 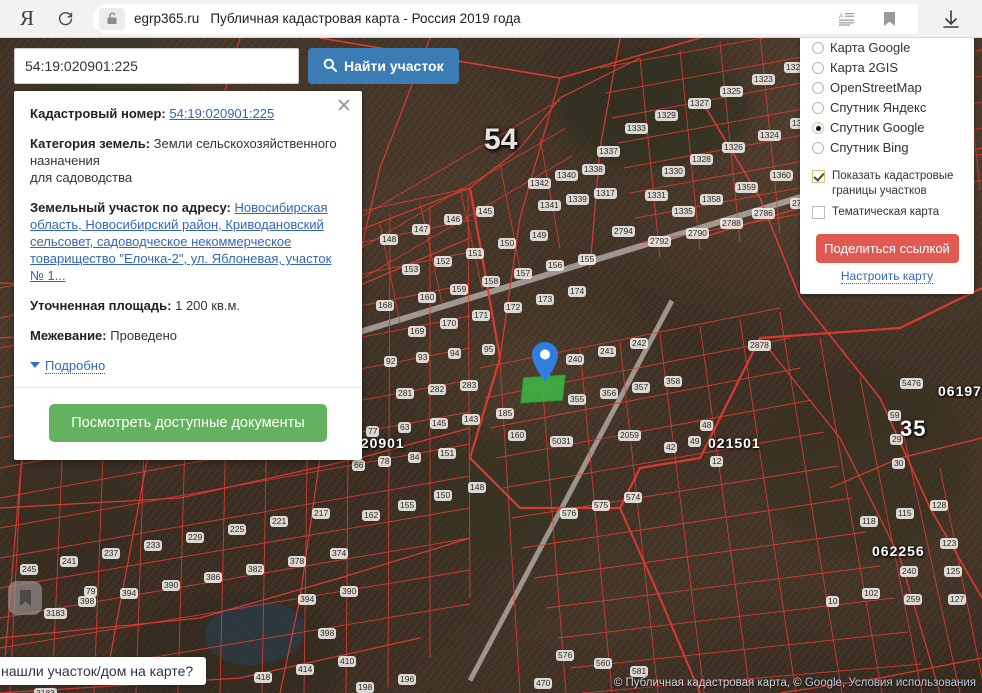 What do you see at coordinates (103, 671) in the screenshot?
I see `help-banner: нашли участок/дом на карте?` at bounding box center [103, 671].